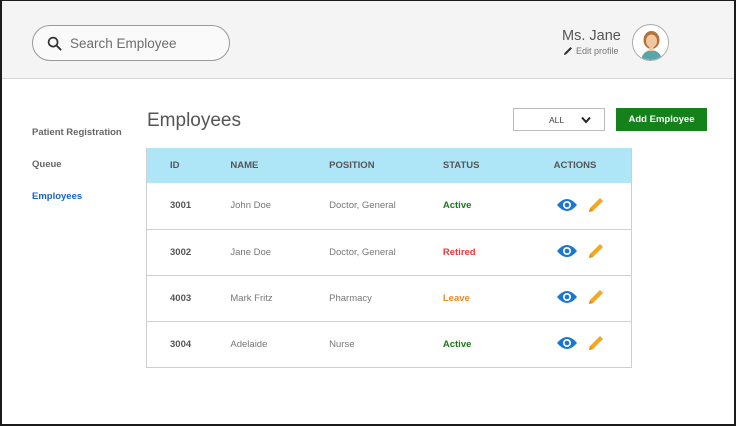 The height and width of the screenshot is (426, 736). I want to click on column-header-name: NAME, so click(244, 165).